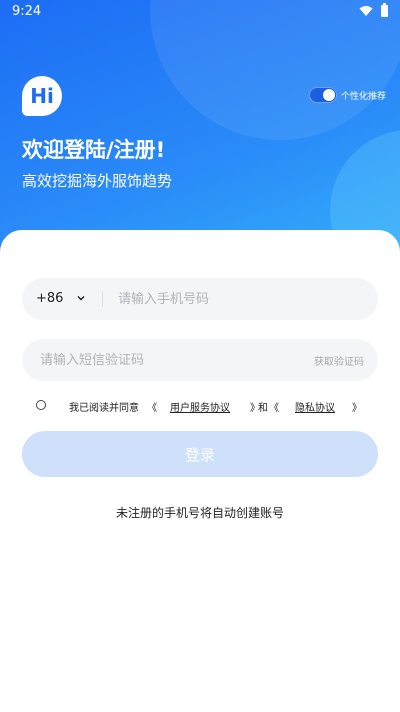  I want to click on agreement-checkbox, so click(41, 405).